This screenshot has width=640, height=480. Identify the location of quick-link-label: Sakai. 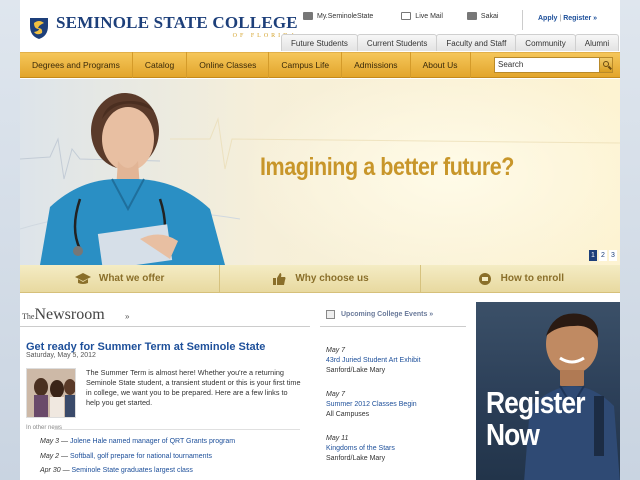
(489, 16).